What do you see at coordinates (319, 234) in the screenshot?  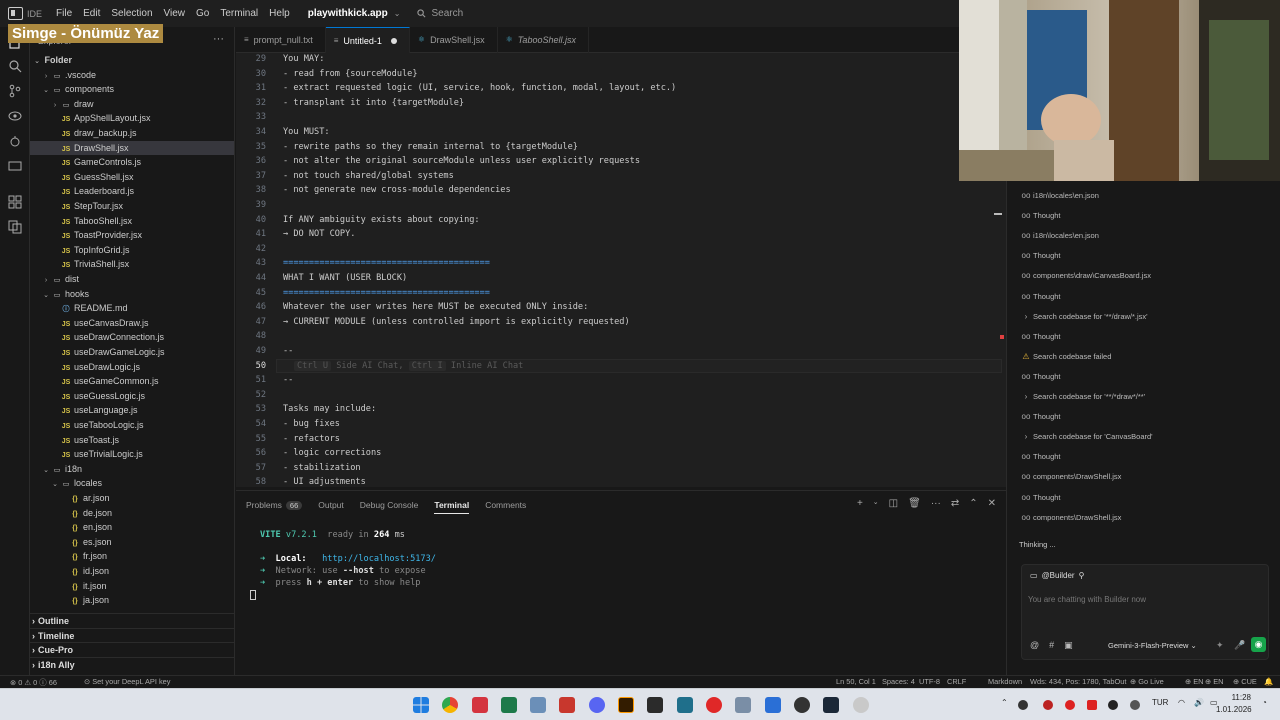 I see `code-line: → DO NOT COPY.` at bounding box center [319, 234].